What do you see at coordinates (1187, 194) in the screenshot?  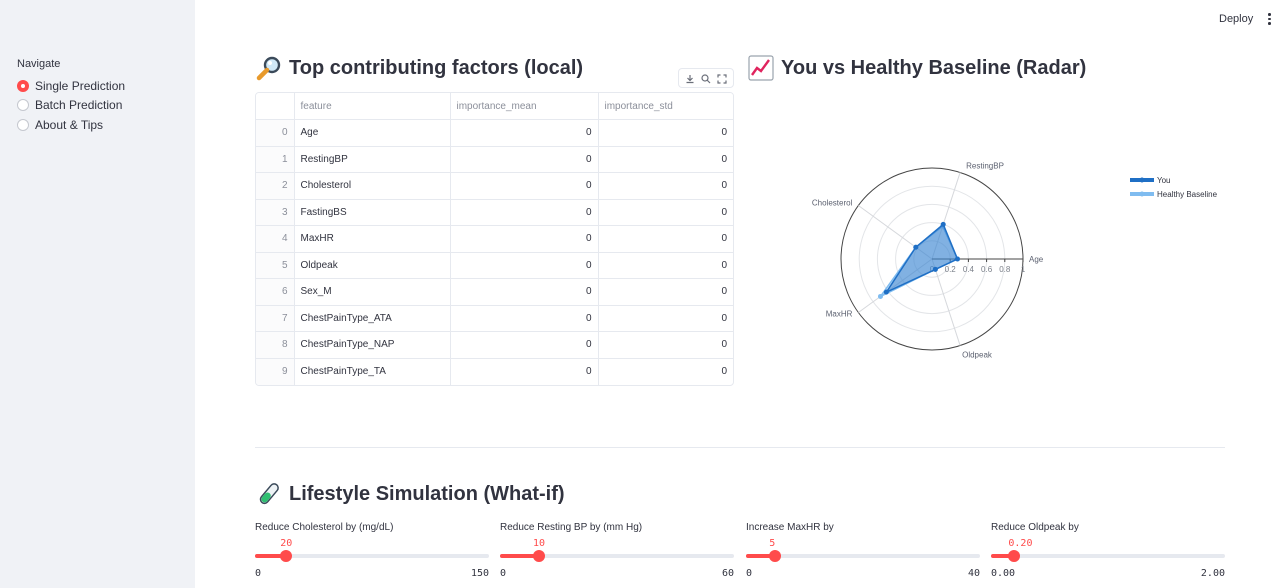 I see `legend-label: Healthy Baseline` at bounding box center [1187, 194].